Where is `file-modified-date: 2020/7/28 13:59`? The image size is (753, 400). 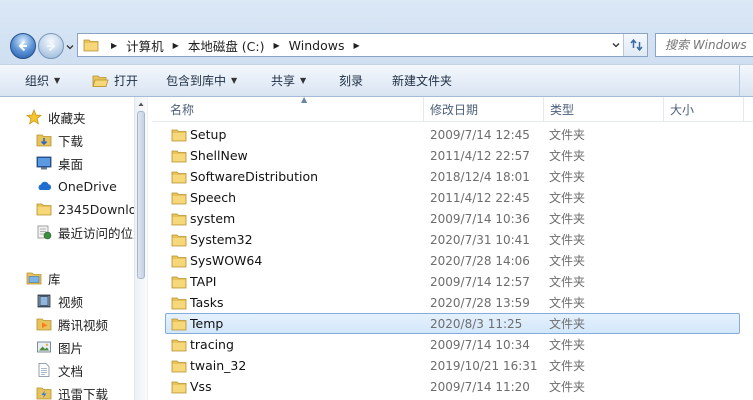
file-modified-date: 2020/7/28 13:59 is located at coordinates (480, 302).